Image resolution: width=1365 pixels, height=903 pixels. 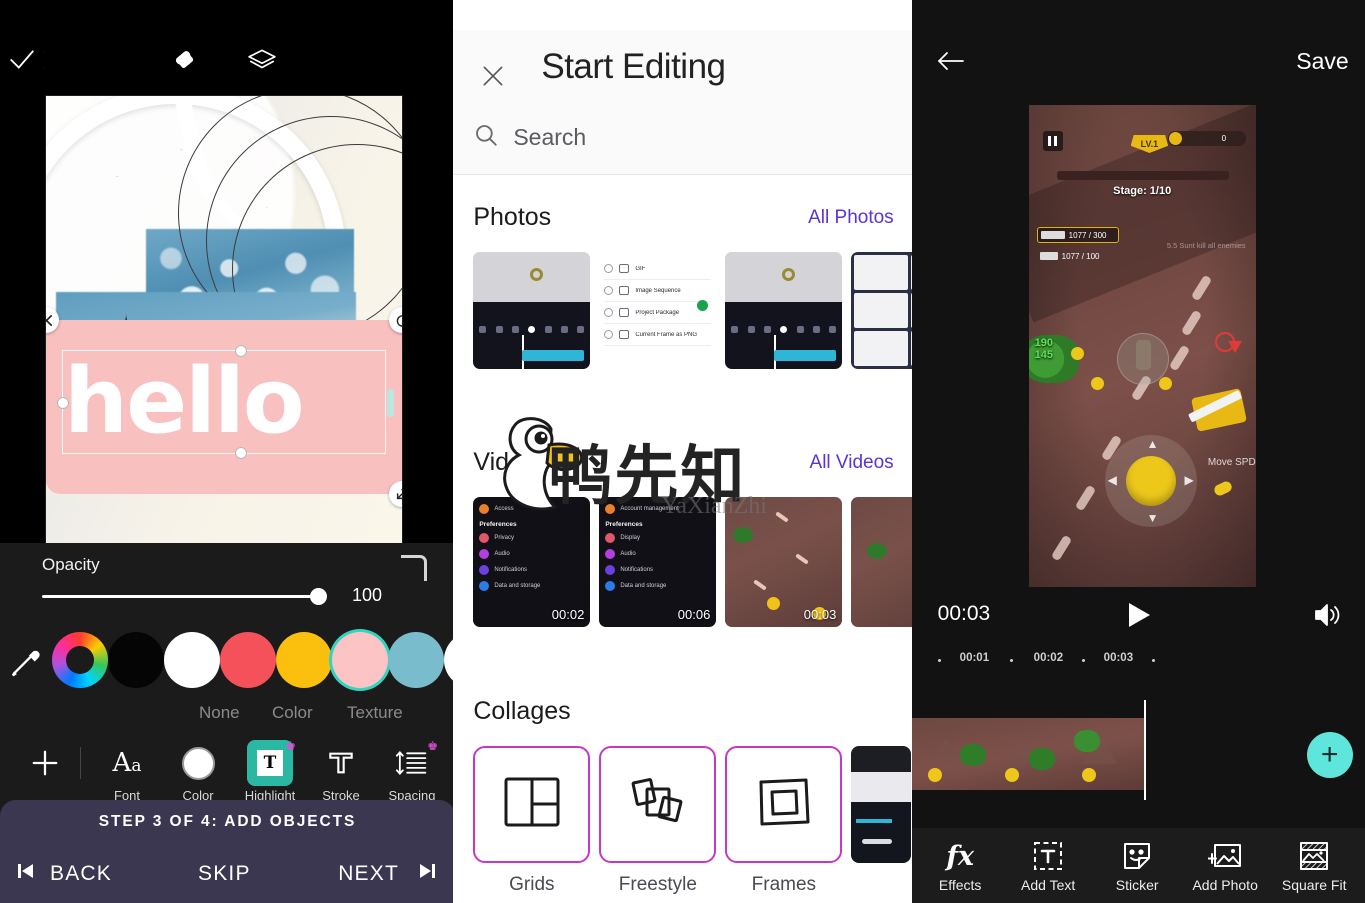 What do you see at coordinates (427, 874) in the screenshot?
I see `next-arrow-icon` at bounding box center [427, 874].